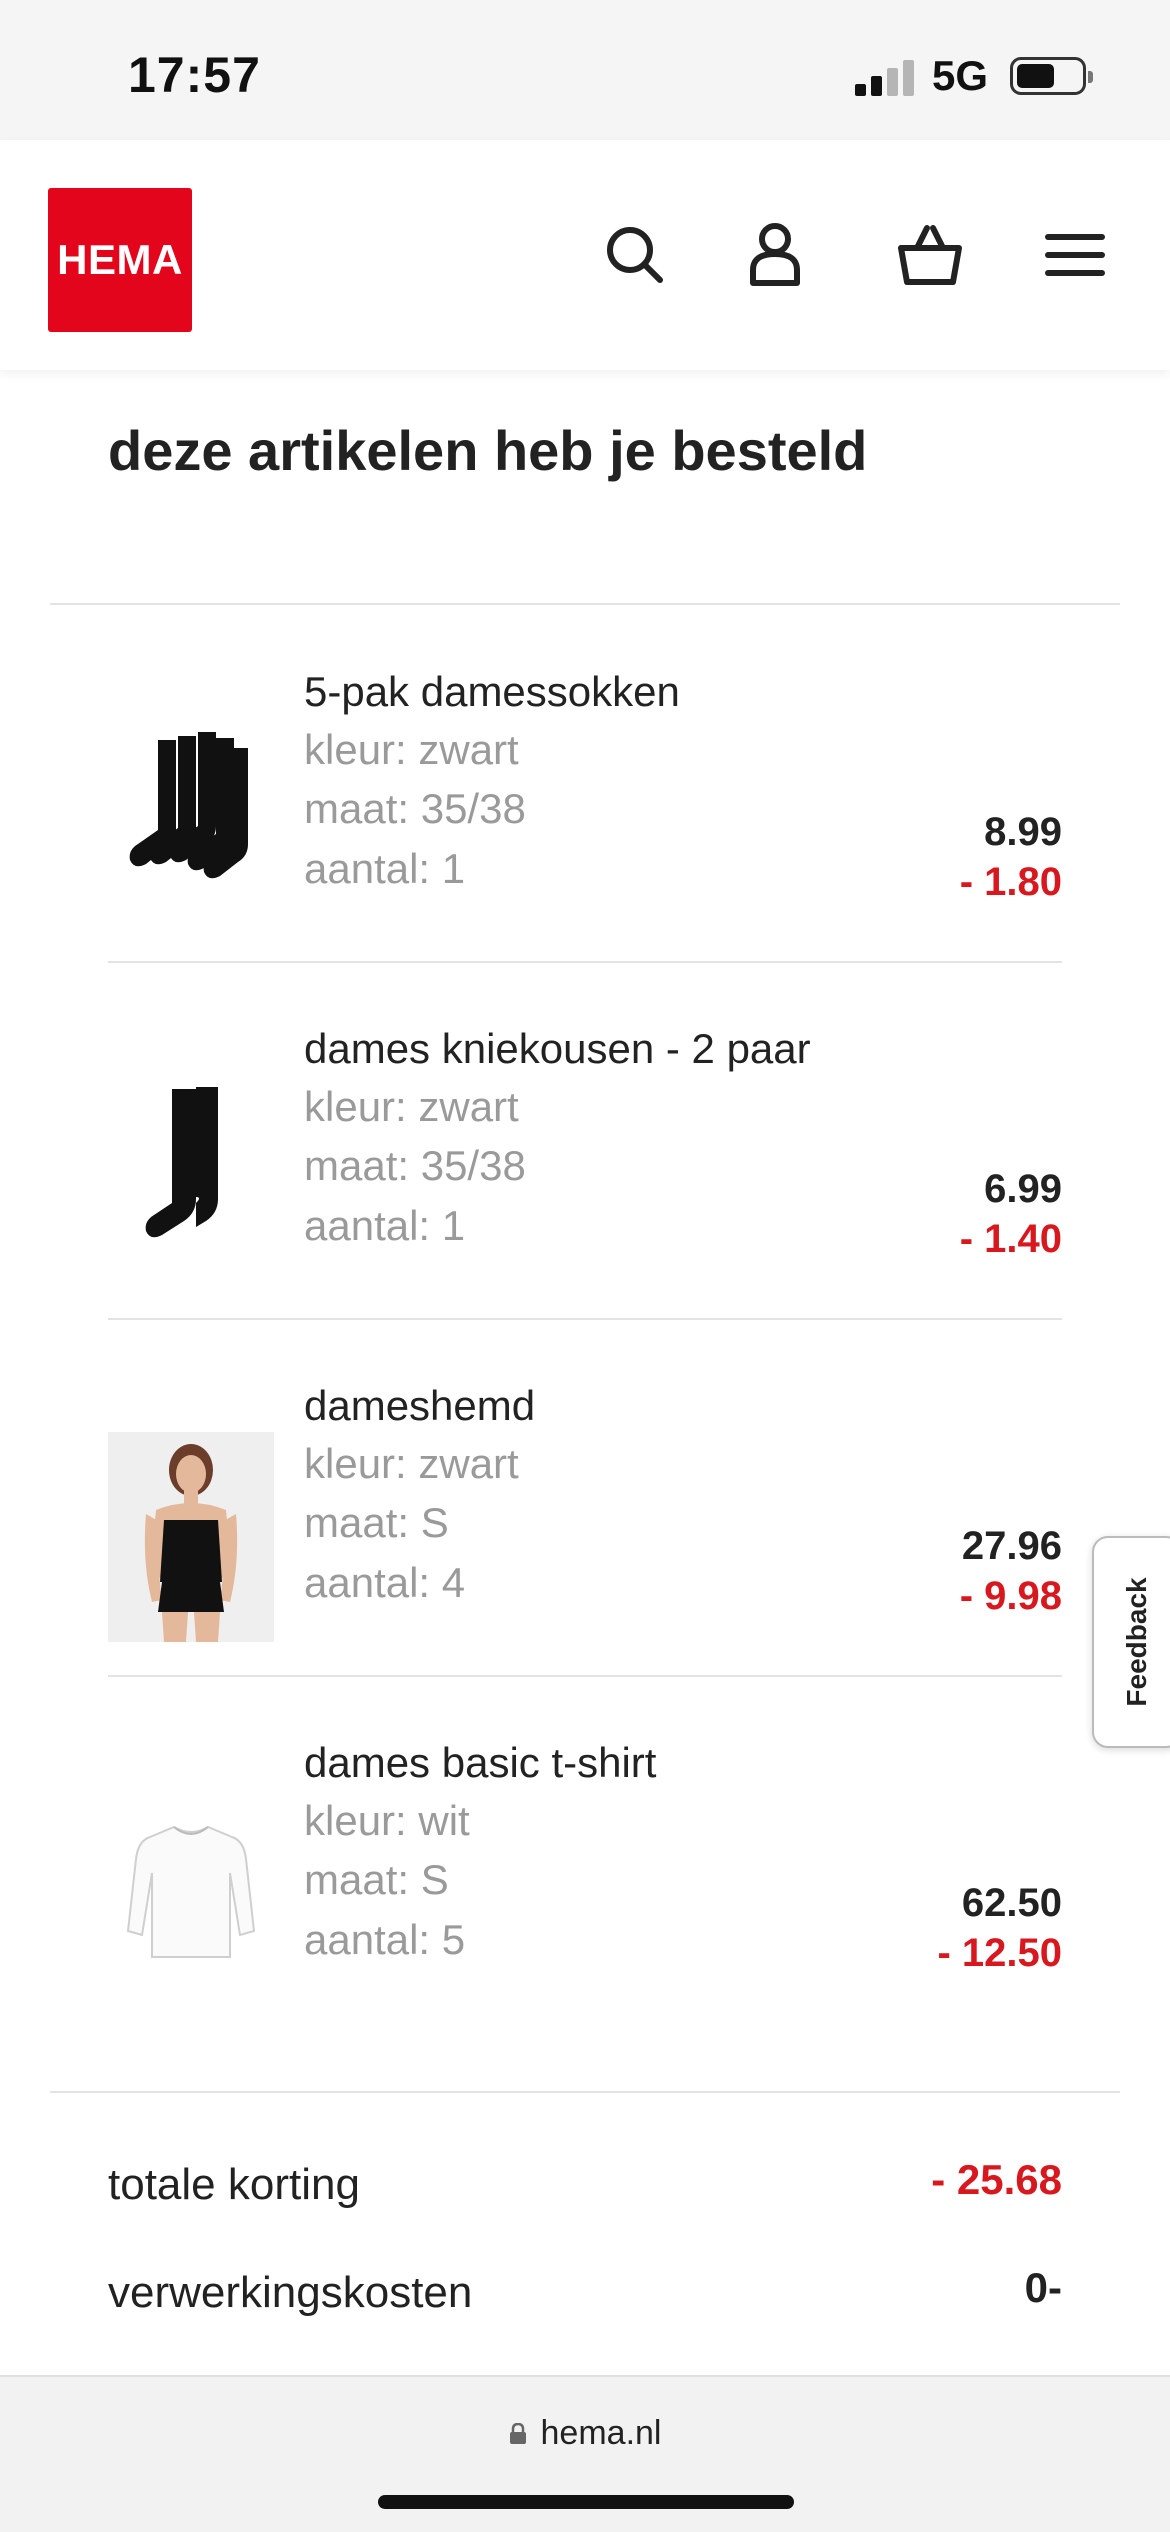 Image resolution: width=1170 pixels, height=2532 pixels. What do you see at coordinates (960, 75) in the screenshot?
I see `network-label: 5G` at bounding box center [960, 75].